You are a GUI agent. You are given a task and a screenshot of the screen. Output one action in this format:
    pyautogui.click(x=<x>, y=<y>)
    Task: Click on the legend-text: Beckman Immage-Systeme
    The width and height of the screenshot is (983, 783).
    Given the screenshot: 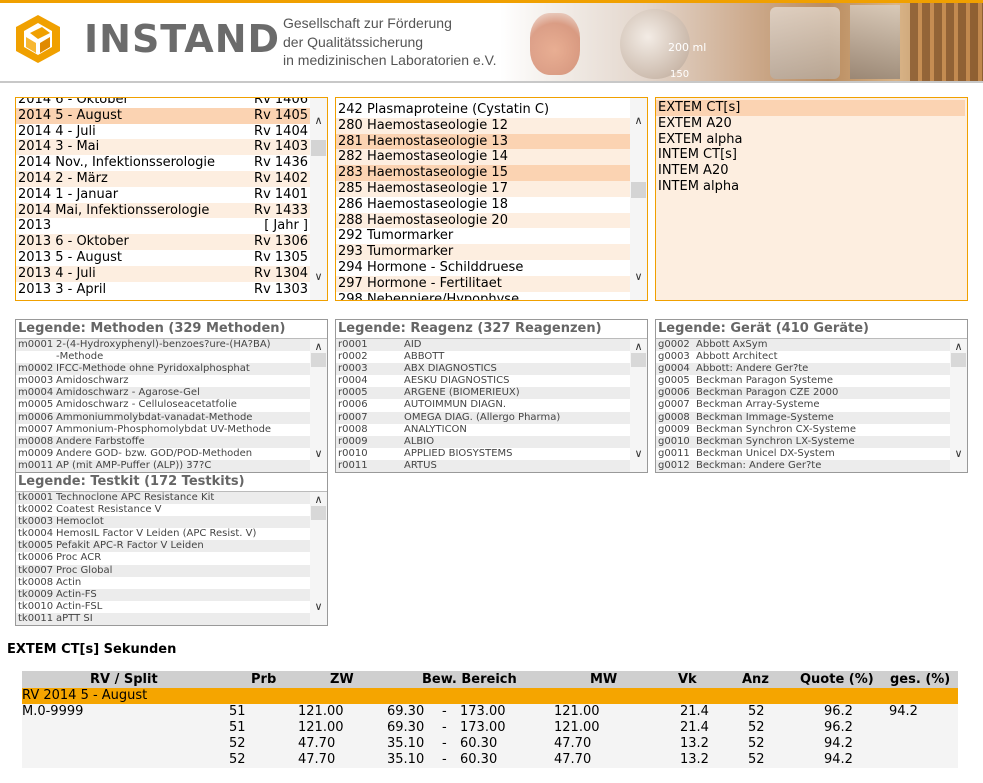 What is the action you would take?
    pyautogui.click(x=765, y=417)
    